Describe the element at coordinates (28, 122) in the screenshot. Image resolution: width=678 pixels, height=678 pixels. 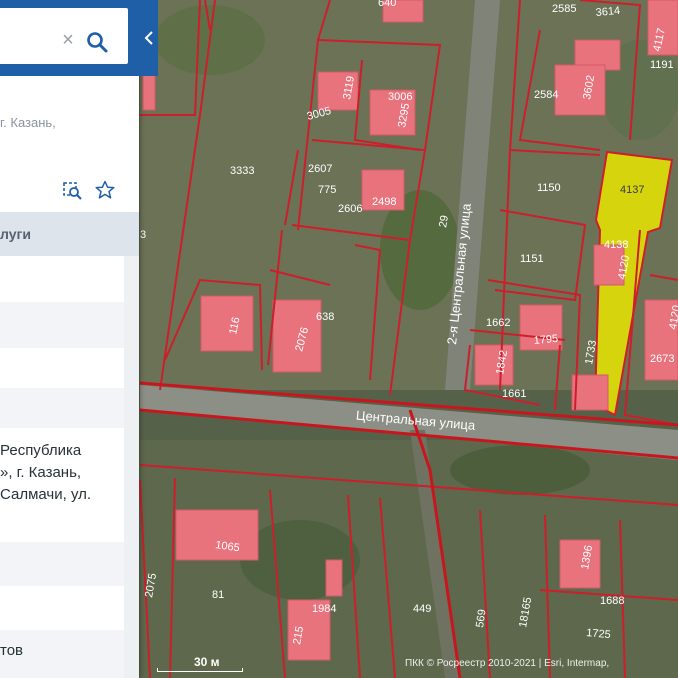
I see `panel-address-short: г. Казань,` at that location.